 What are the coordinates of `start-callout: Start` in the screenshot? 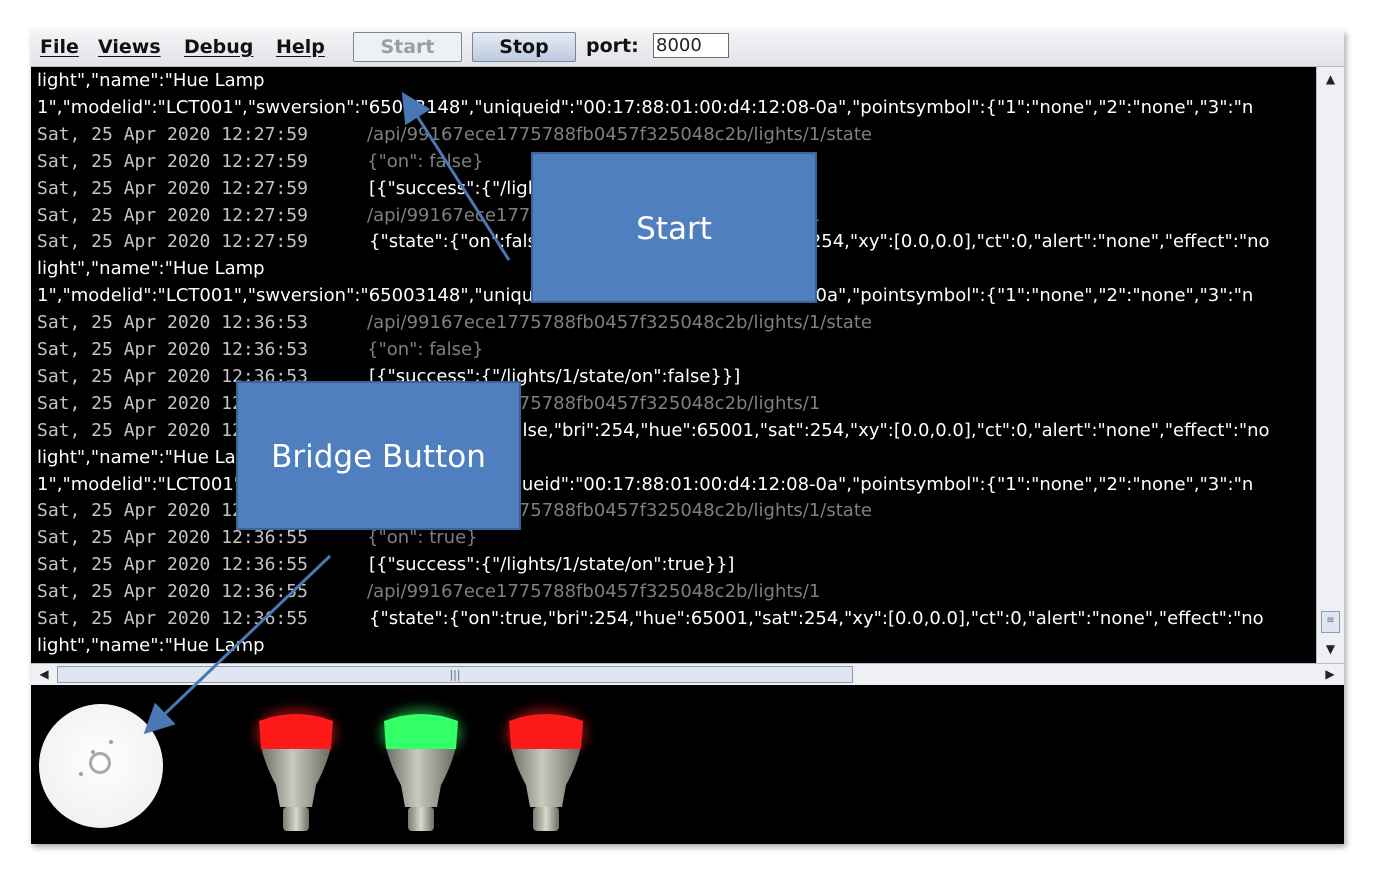 It's located at (674, 227).